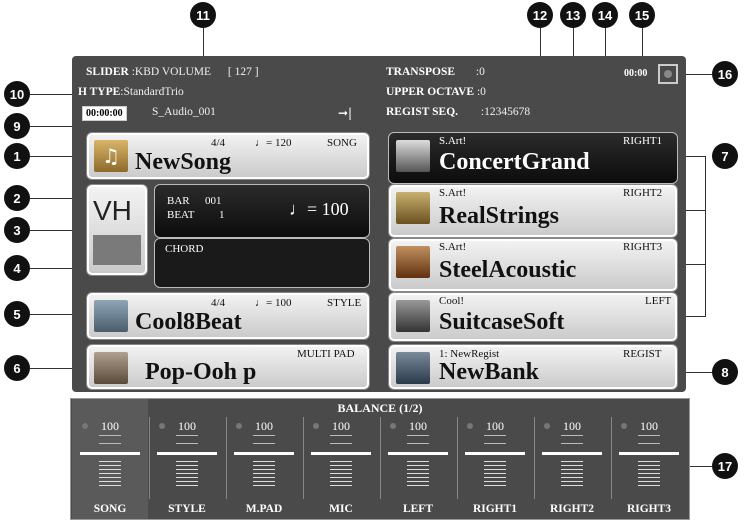  What do you see at coordinates (264, 509) in the screenshot?
I see `channel-label: M.PAD` at bounding box center [264, 509].